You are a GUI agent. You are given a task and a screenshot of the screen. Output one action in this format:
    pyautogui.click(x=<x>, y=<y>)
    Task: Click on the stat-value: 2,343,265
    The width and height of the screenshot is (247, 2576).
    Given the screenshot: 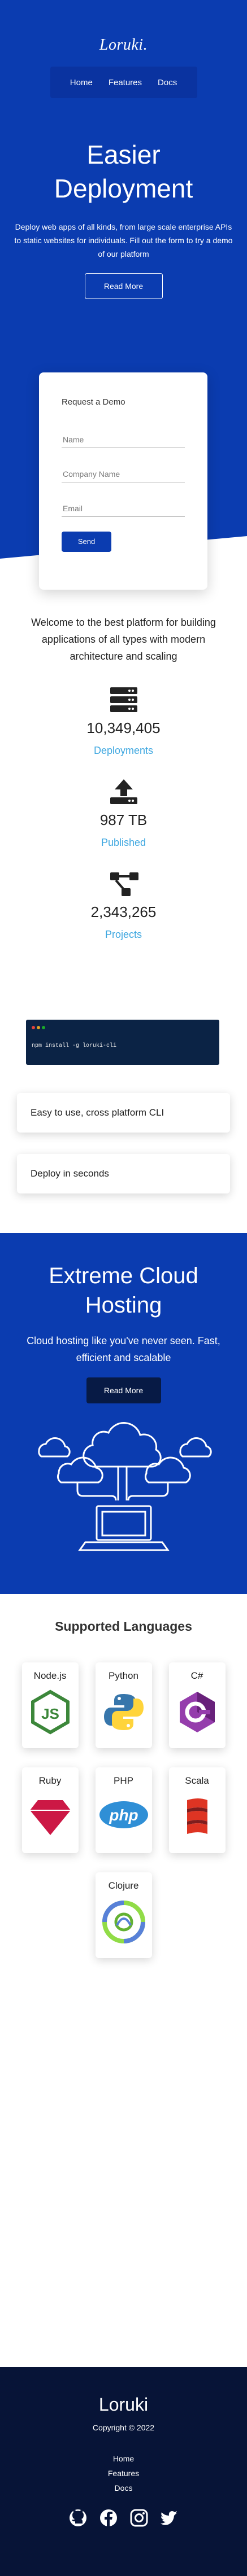 What is the action you would take?
    pyautogui.click(x=123, y=911)
    